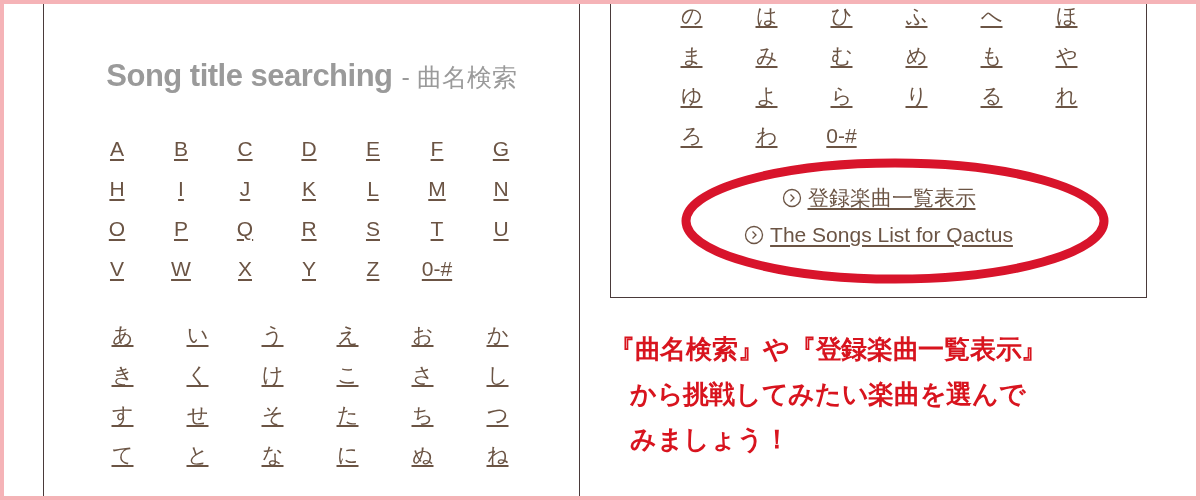 The height and width of the screenshot is (500, 1200). Describe the element at coordinates (916, 55) in the screenshot. I see `index-link: め` at that location.